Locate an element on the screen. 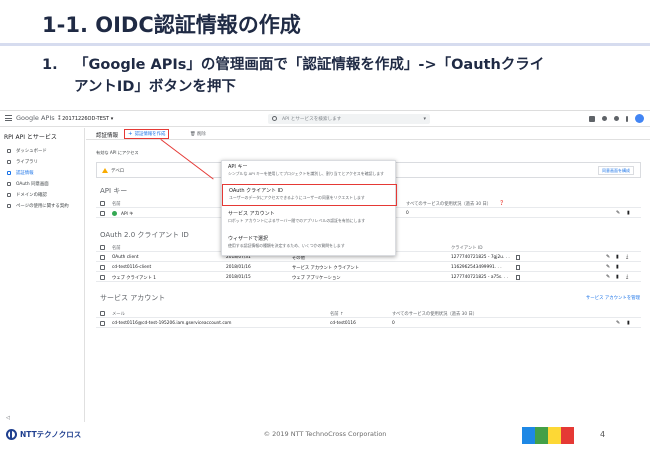 The height and width of the screenshot is (450, 650). delete-button: 🗑 削除 is located at coordinates (198, 134).